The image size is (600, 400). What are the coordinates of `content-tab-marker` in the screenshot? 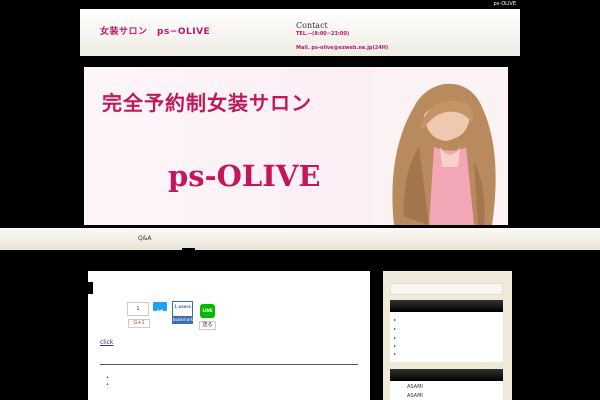 It's located at (89, 288).